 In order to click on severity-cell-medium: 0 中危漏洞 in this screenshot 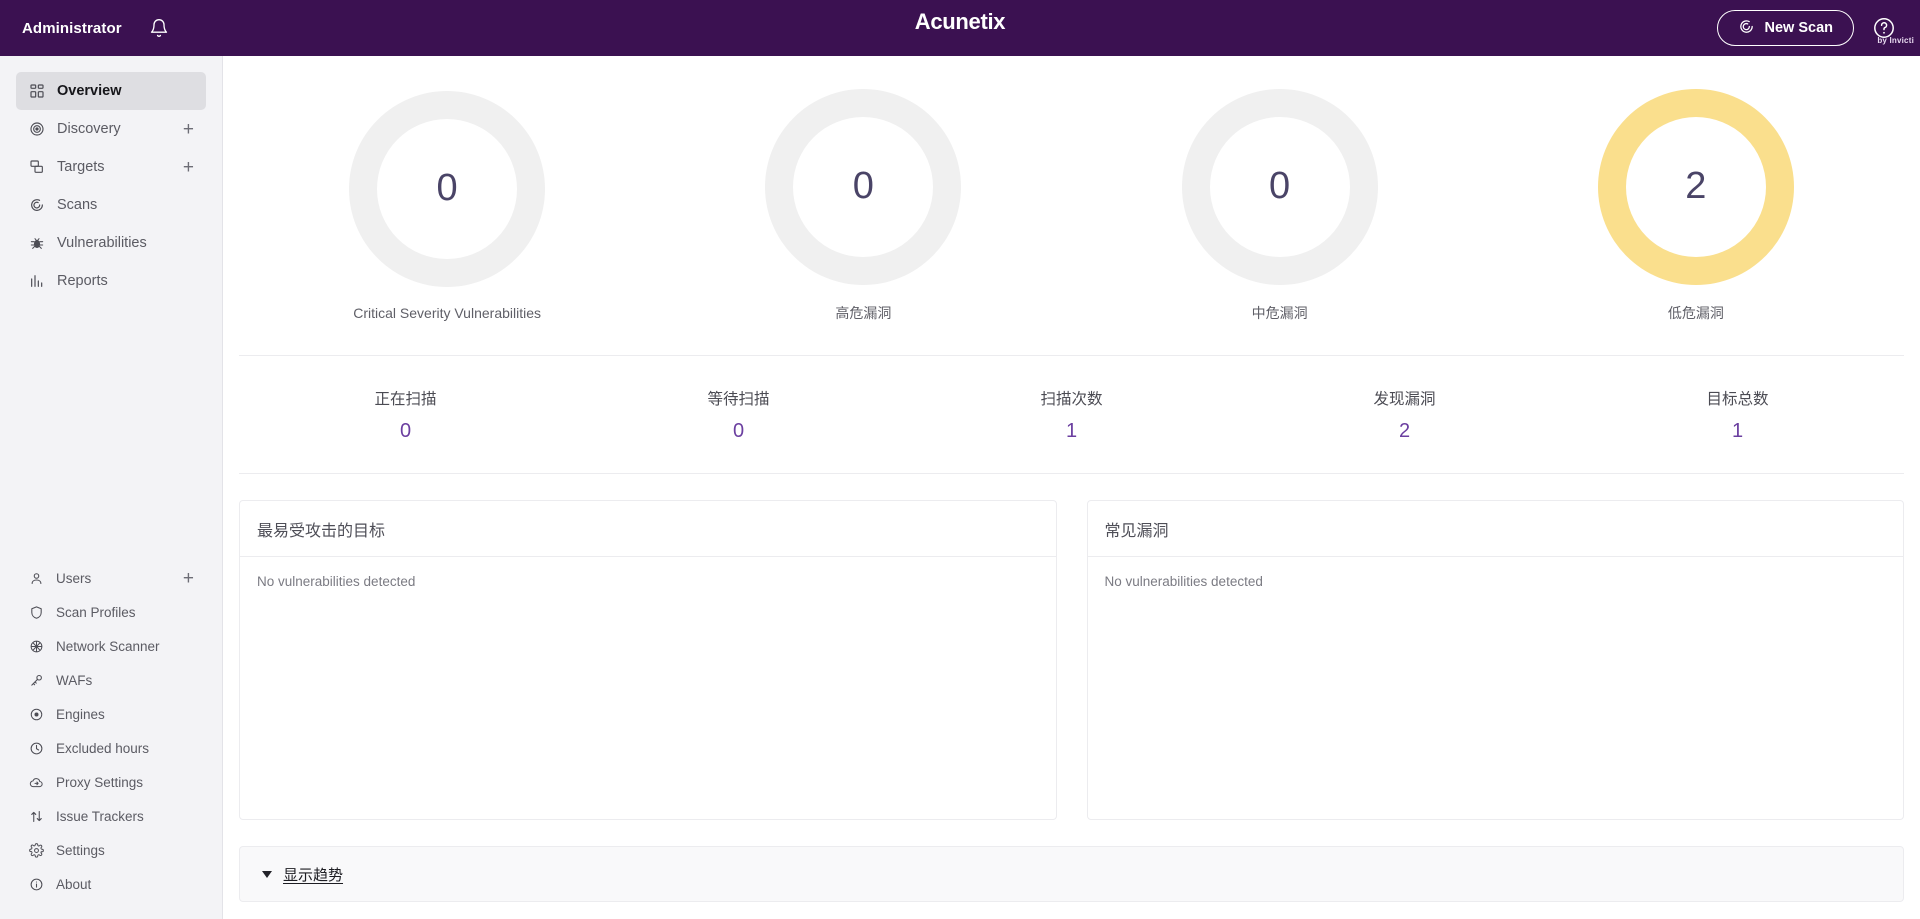, I will do `click(1280, 205)`.